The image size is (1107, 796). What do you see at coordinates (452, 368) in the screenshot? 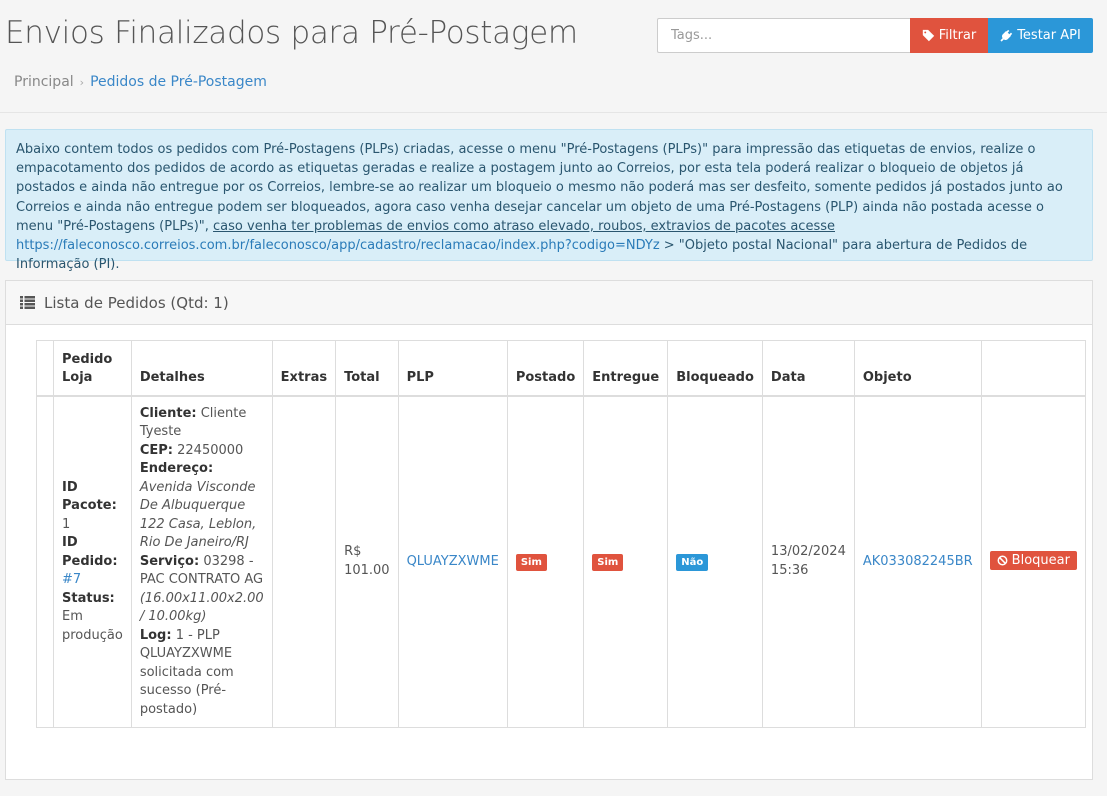
I see `col-plp: PLP` at bounding box center [452, 368].